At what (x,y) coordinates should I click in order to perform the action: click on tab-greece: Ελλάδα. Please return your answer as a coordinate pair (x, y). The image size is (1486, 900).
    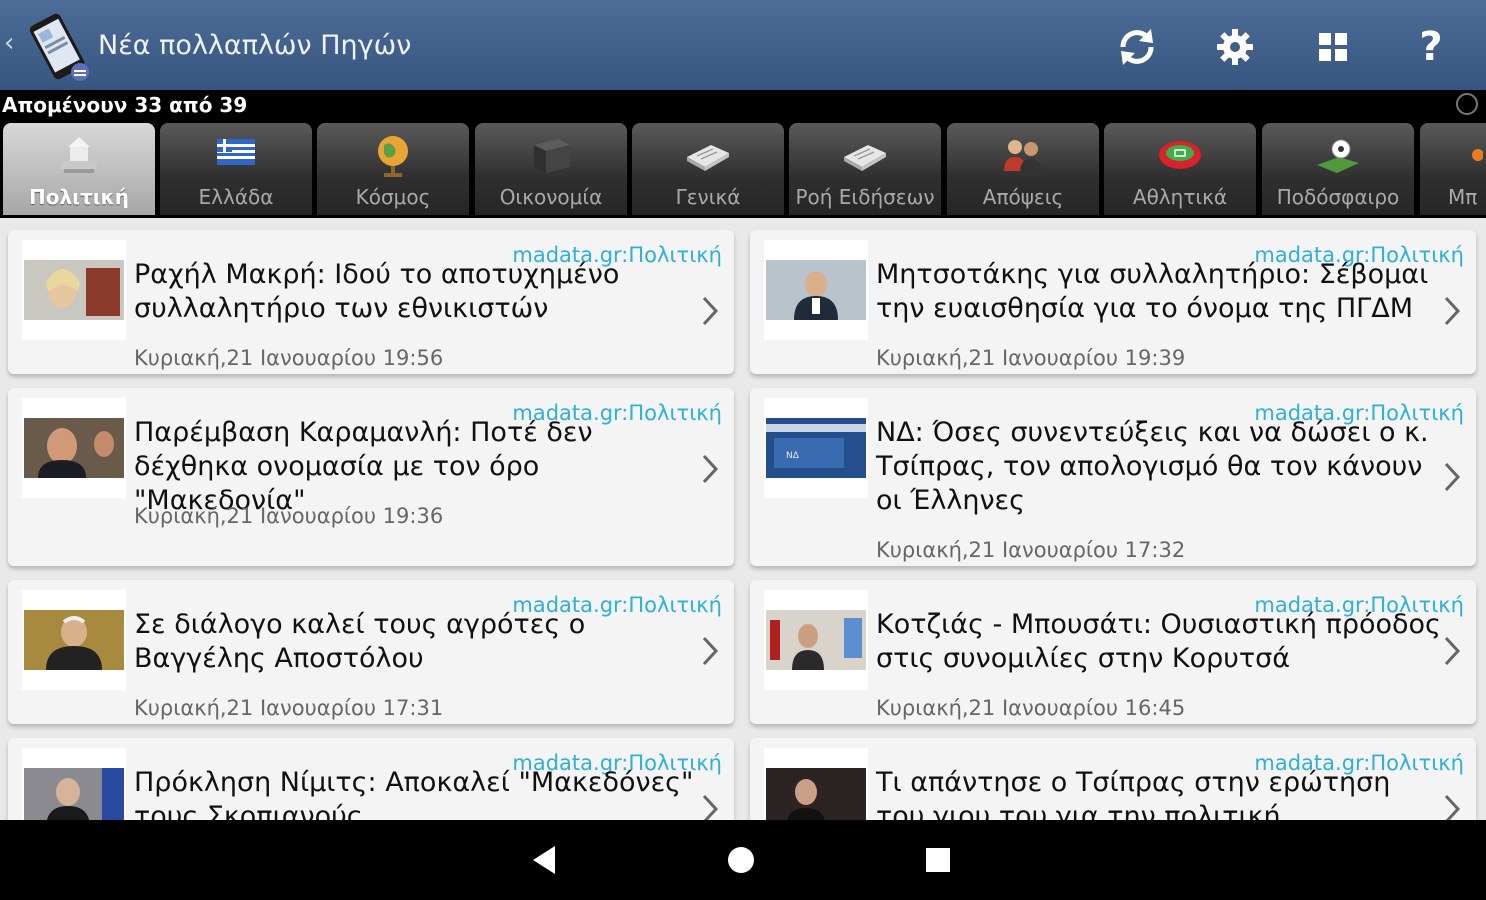
    Looking at the image, I should click on (236, 169).